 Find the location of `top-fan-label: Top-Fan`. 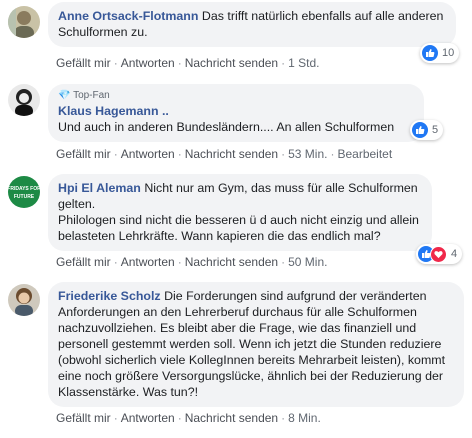

top-fan-label: Top-Fan is located at coordinates (91, 95).